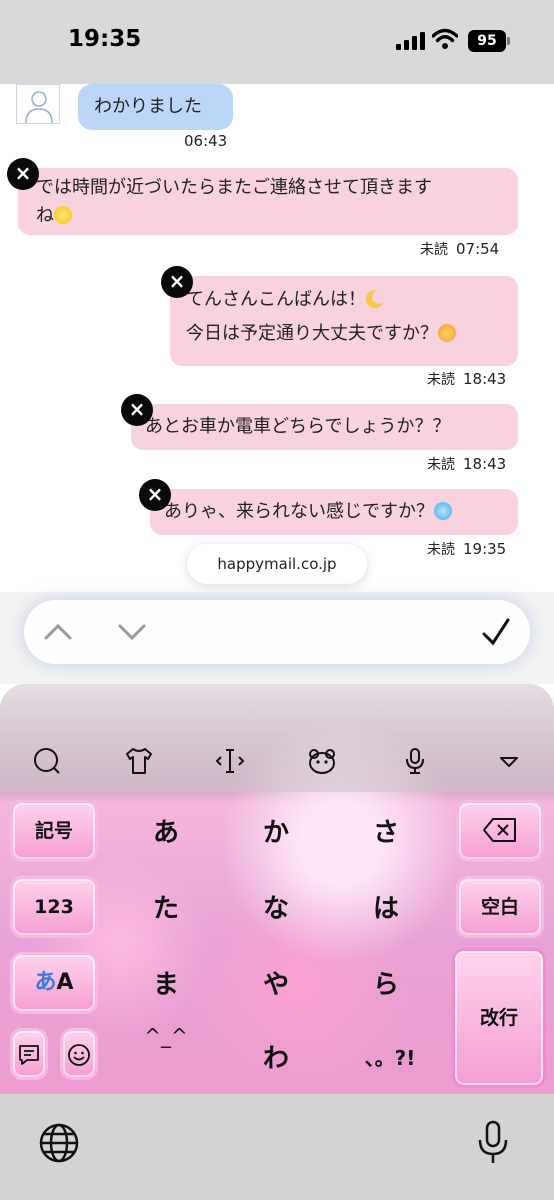  What do you see at coordinates (277, 632) in the screenshot?
I see `keyboard-navigation-bar` at bounding box center [277, 632].